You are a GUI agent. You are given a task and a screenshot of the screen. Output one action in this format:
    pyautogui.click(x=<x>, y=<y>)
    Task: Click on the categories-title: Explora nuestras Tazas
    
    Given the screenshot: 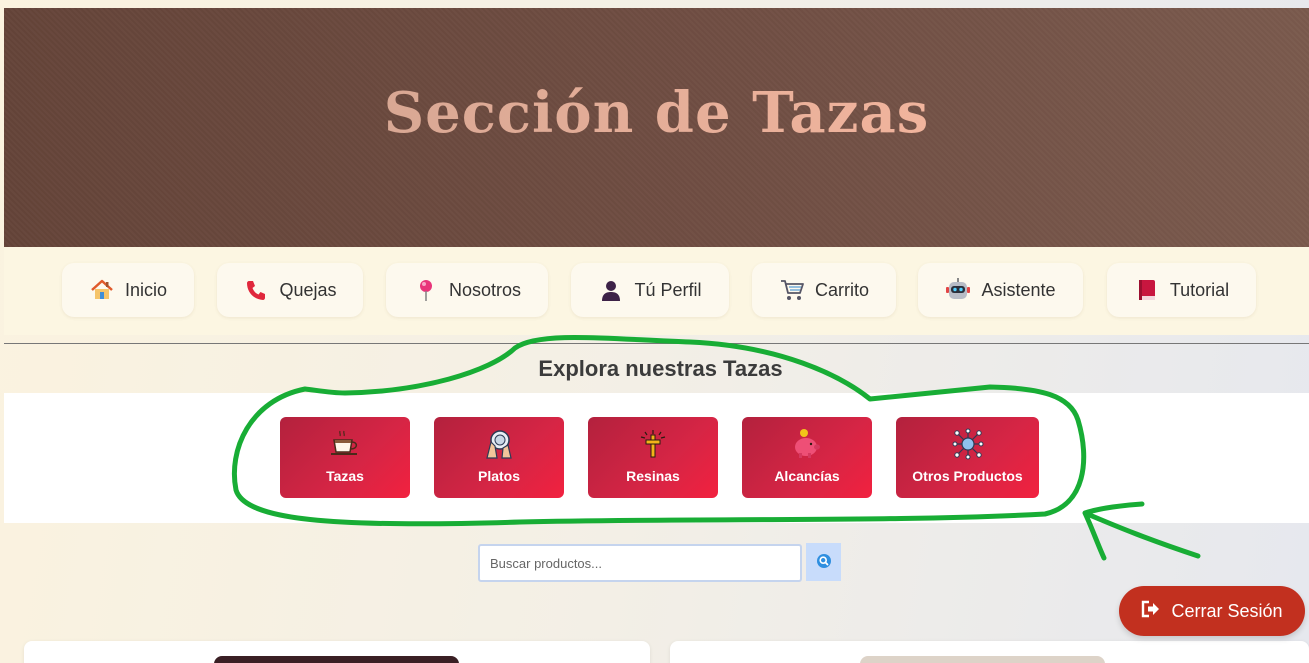 What is the action you would take?
    pyautogui.click(x=660, y=368)
    